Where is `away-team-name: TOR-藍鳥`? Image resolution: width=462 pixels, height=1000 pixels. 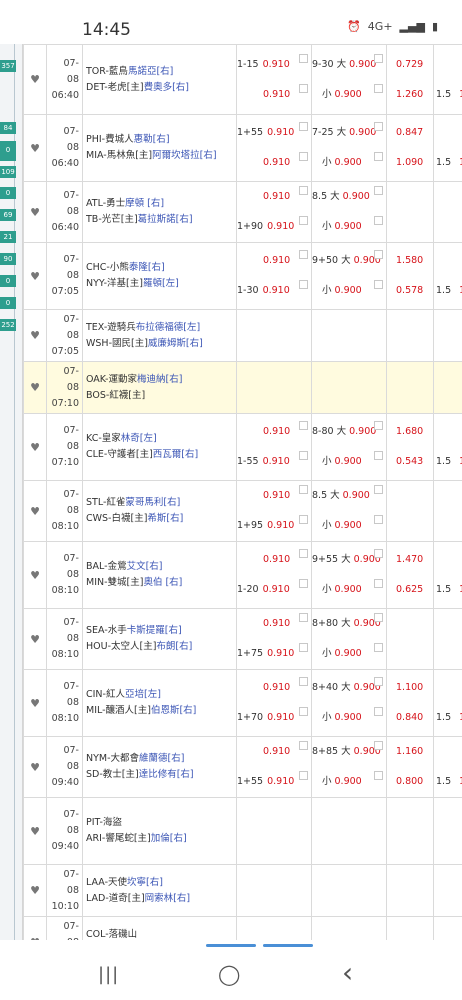
away-team-name: TOR-藍鳥 is located at coordinates (107, 71).